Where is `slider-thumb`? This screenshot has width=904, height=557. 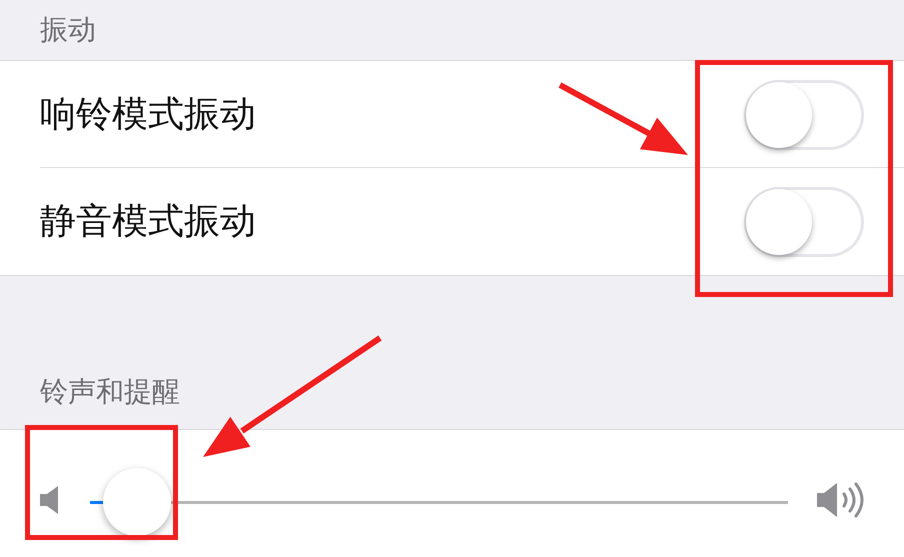
slider-thumb is located at coordinates (136, 502).